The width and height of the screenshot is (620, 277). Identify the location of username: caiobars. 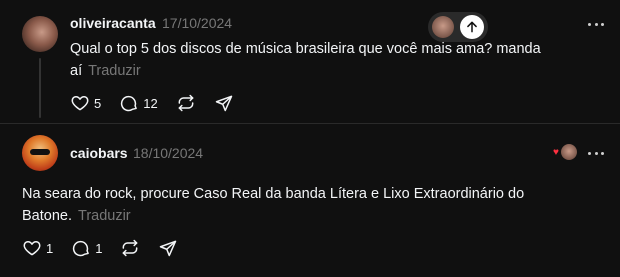
(99, 153).